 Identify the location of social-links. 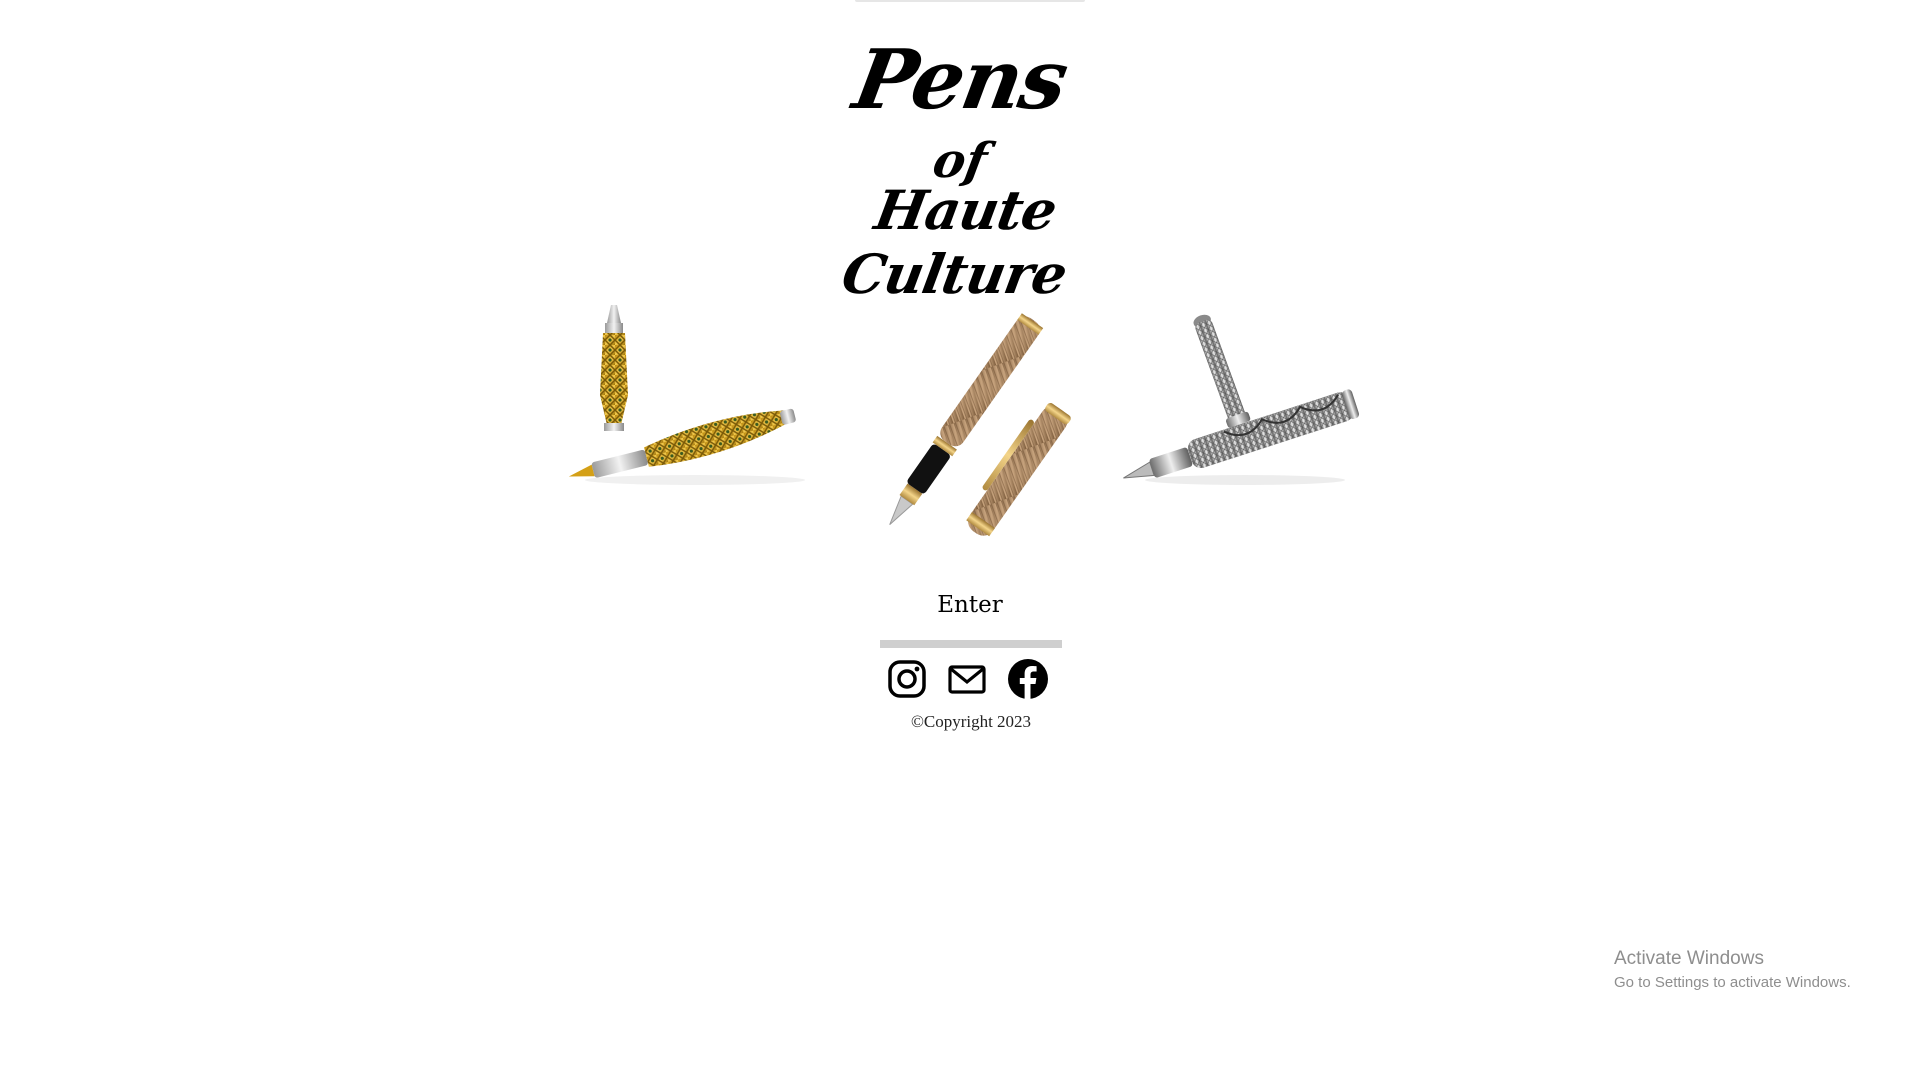
(970, 679).